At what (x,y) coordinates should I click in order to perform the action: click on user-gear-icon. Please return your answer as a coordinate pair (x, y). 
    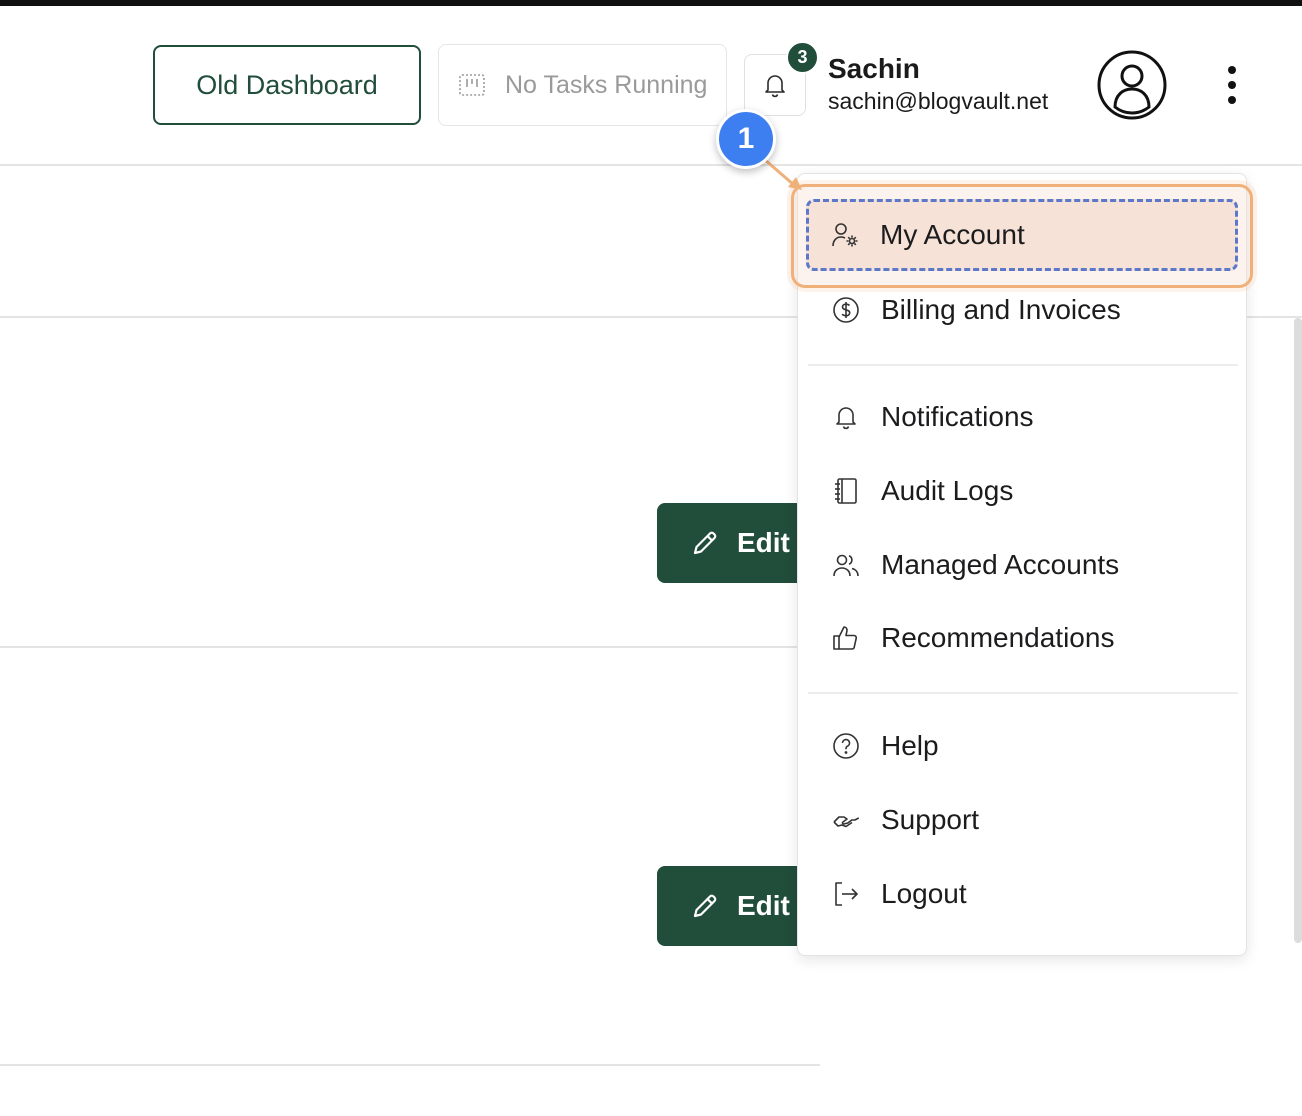
    Looking at the image, I should click on (845, 235).